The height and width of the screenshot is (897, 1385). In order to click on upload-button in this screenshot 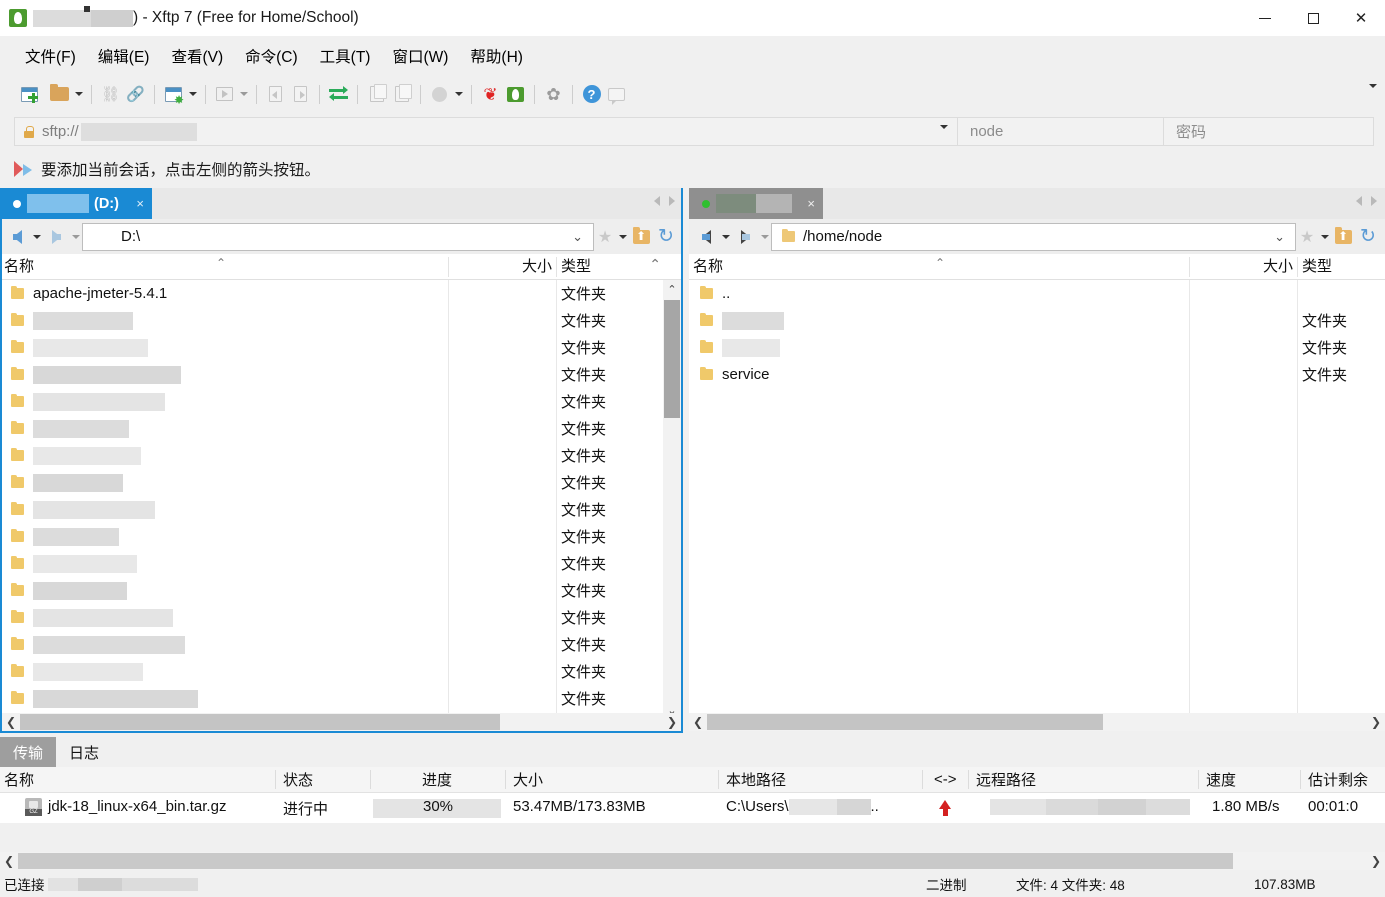, I will do `click(300, 94)`.